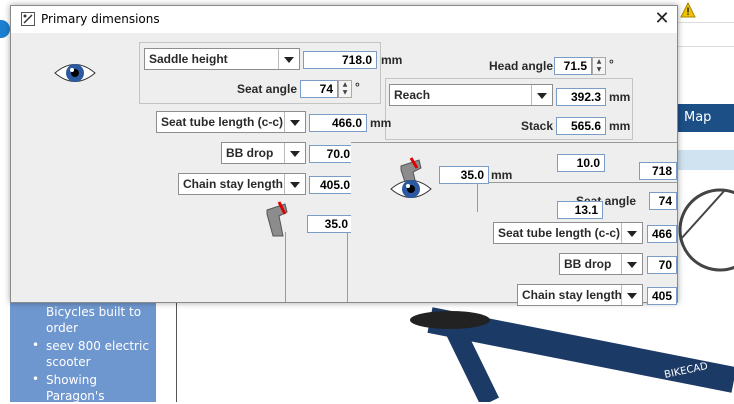  Describe the element at coordinates (573, 66) in the screenshot. I see `head-angle-field: 71.5` at that location.